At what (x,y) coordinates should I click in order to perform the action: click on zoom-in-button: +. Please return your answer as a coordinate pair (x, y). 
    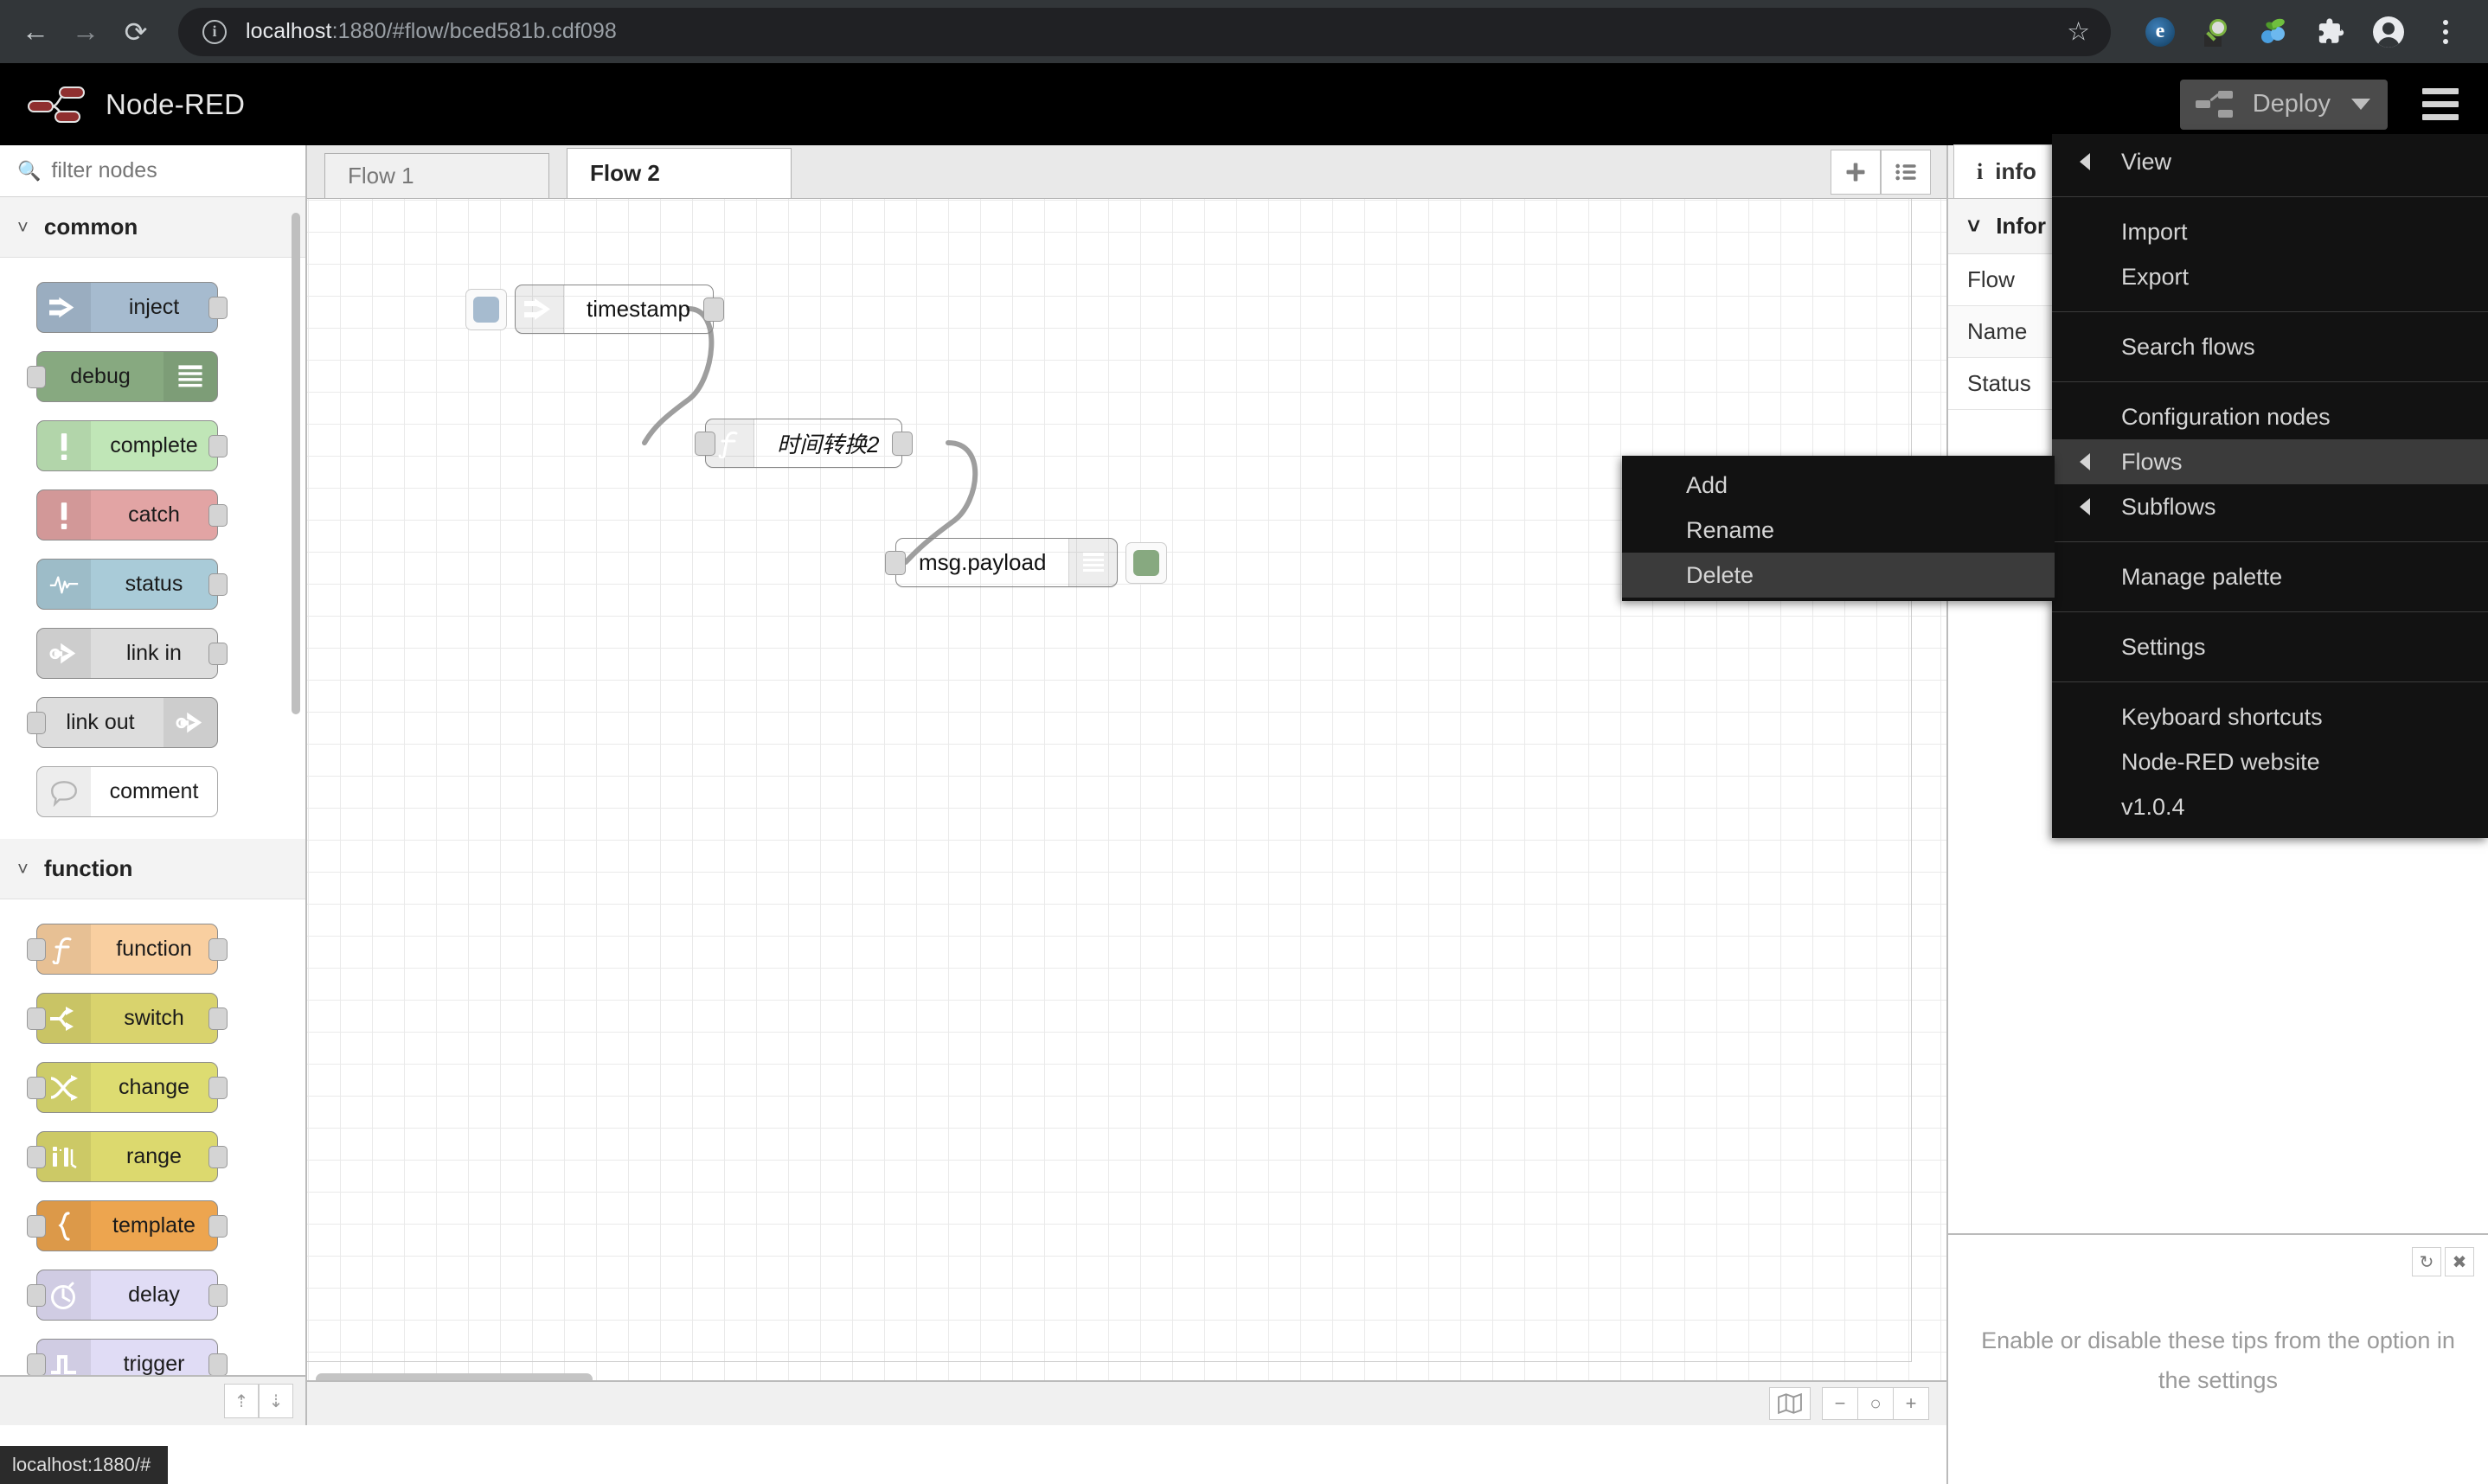
    Looking at the image, I should click on (1911, 1404).